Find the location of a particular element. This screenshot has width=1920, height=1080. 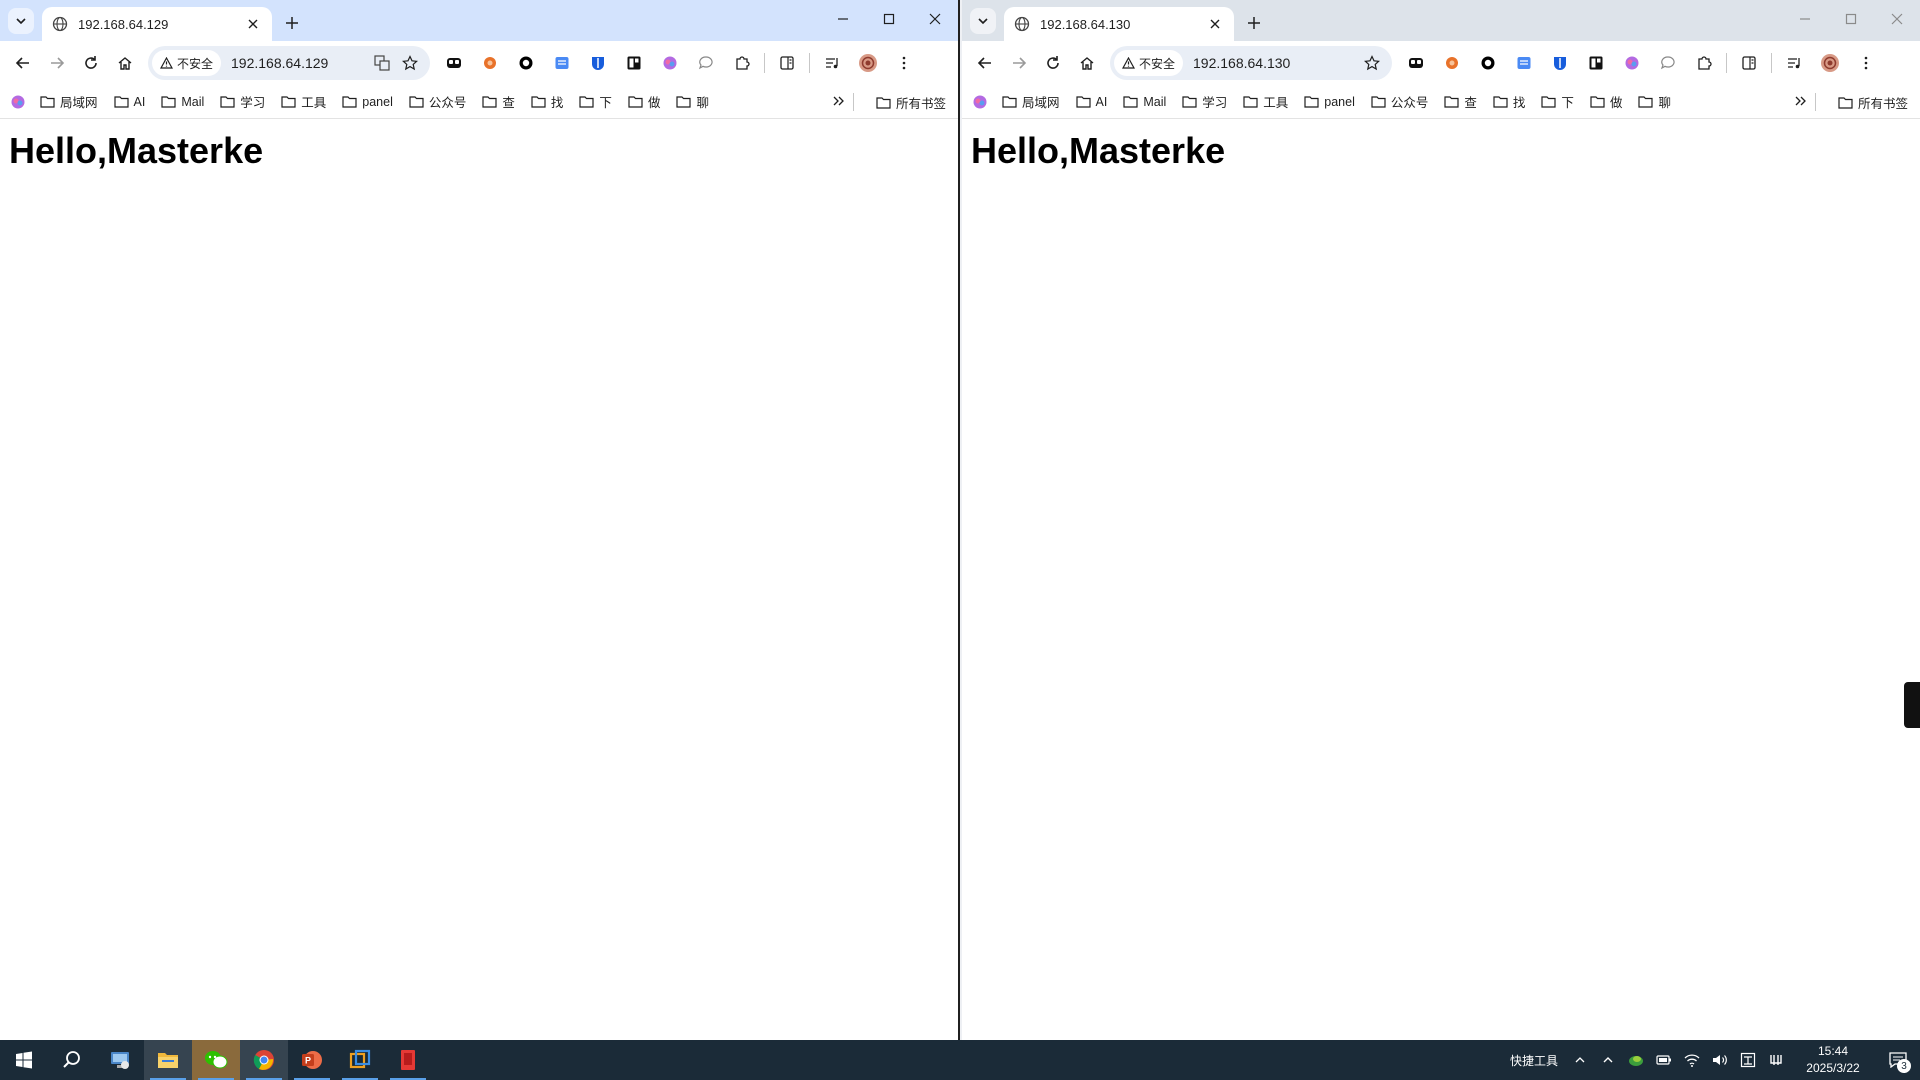

tab-active: 192.168.64.129 is located at coordinates (157, 24).